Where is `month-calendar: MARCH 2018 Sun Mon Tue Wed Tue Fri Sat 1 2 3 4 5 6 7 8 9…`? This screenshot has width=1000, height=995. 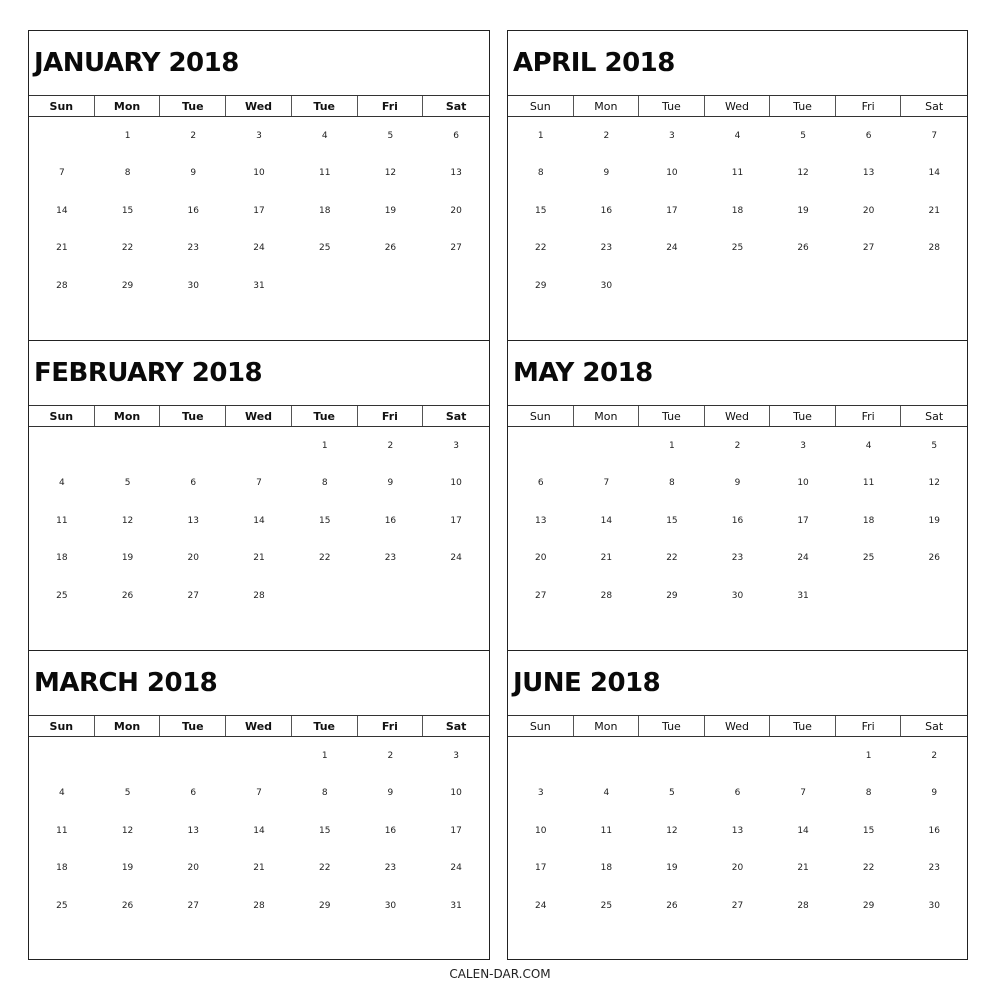
month-calendar: MARCH 2018 Sun Mon Tue Wed Tue Fri Sat 1 2 3 4 5 6 7 8 9… is located at coordinates (259, 805).